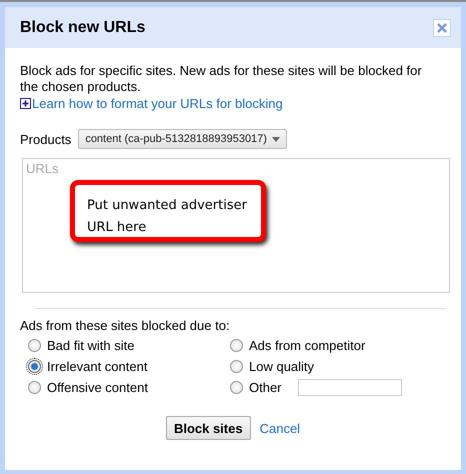 This screenshot has width=466, height=474. Describe the element at coordinates (281, 366) in the screenshot. I see `option-label: Low quality` at that location.